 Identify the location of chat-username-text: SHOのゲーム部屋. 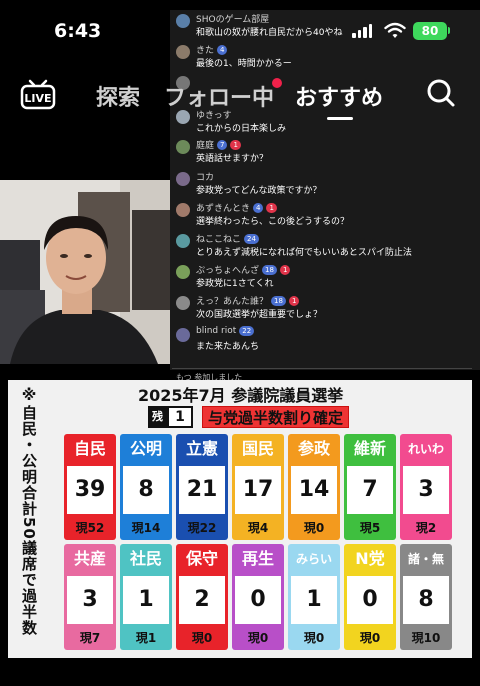
(233, 20).